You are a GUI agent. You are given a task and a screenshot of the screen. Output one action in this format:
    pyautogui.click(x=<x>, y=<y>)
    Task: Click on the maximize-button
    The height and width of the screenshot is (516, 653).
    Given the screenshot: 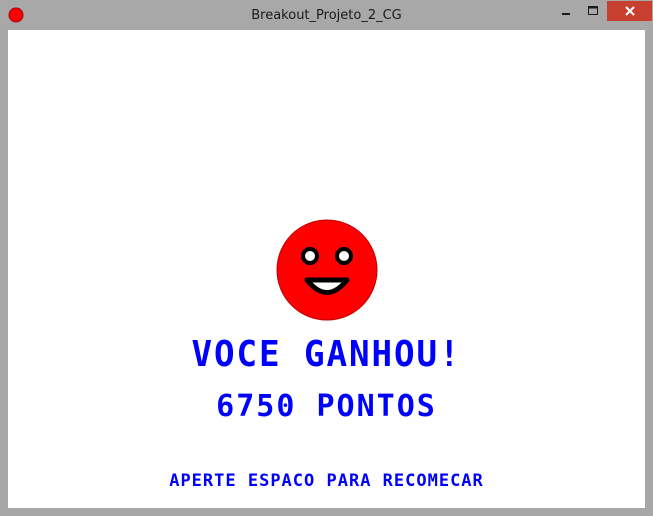 What is the action you would take?
    pyautogui.click(x=593, y=11)
    